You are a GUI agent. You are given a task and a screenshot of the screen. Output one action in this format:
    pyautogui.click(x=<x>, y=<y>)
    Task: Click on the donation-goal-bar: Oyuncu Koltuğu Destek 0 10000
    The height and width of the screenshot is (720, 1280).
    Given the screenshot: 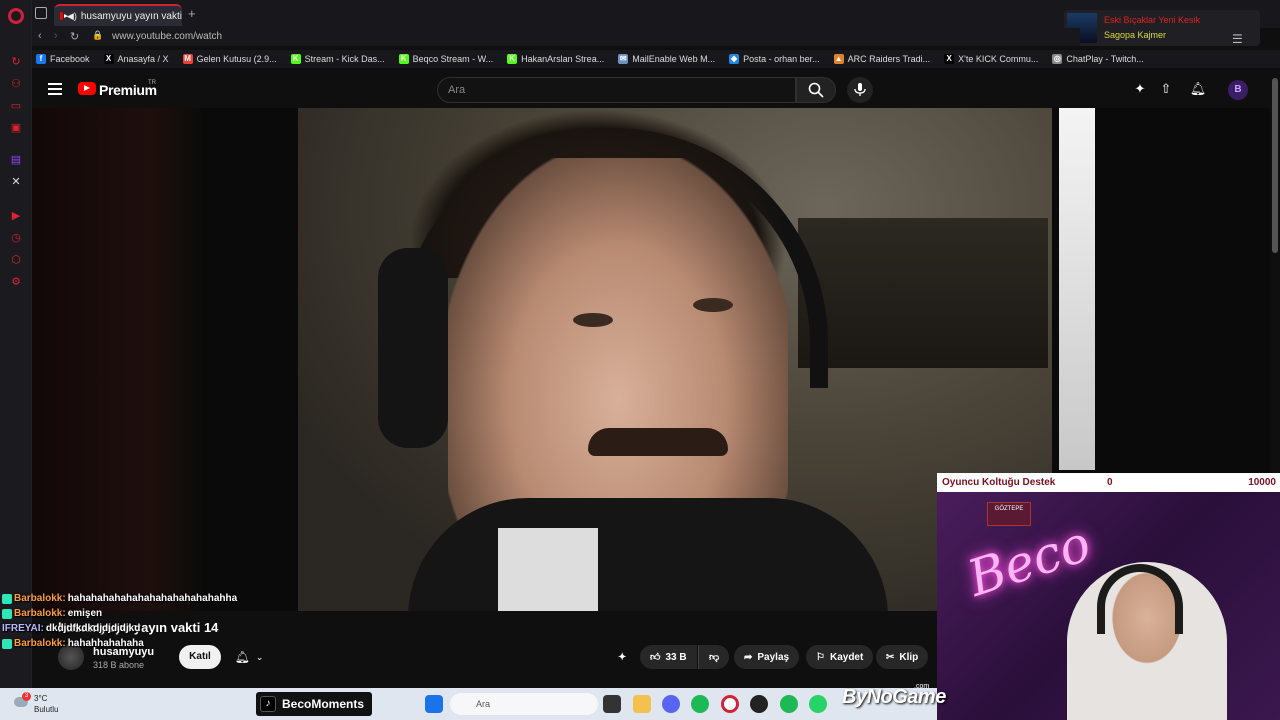 What is the action you would take?
    pyautogui.click(x=1108, y=482)
    